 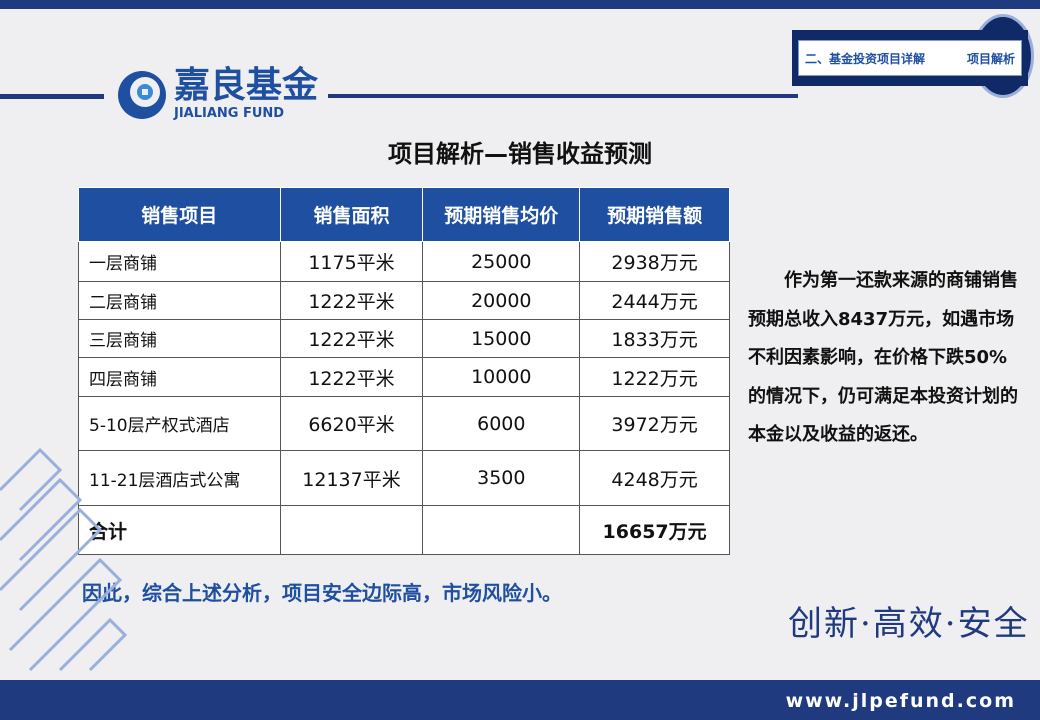 I want to click on cell-amount: 1222万元, so click(x=654, y=377).